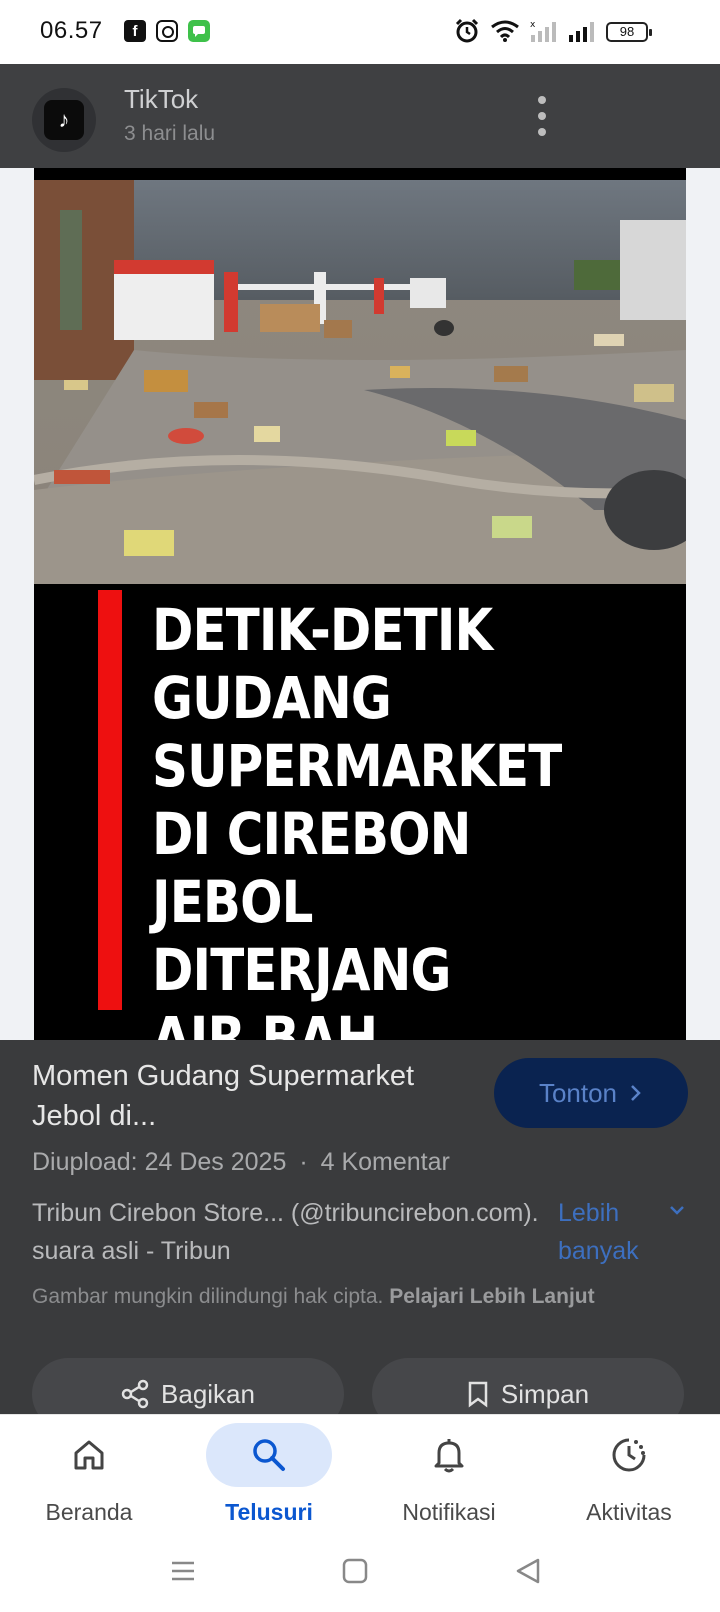  I want to click on tiktok-logo: ♪, so click(64, 120).